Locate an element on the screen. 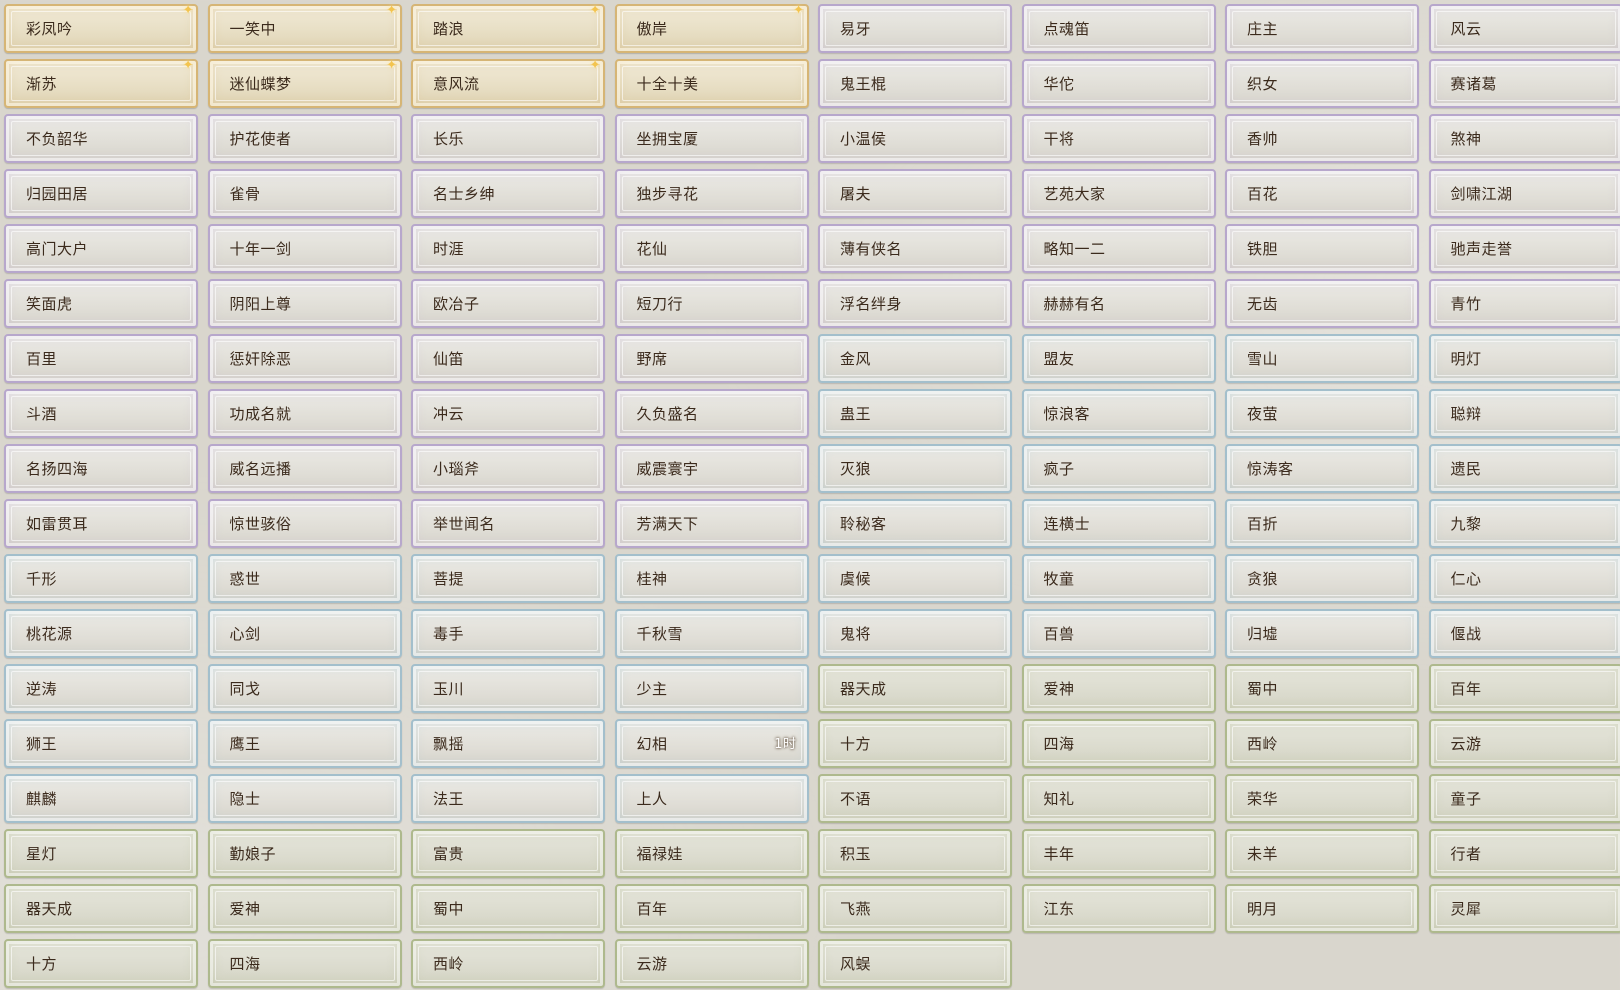 The height and width of the screenshot is (990, 1620). title-tile: 隐士 is located at coordinates (304, 798).